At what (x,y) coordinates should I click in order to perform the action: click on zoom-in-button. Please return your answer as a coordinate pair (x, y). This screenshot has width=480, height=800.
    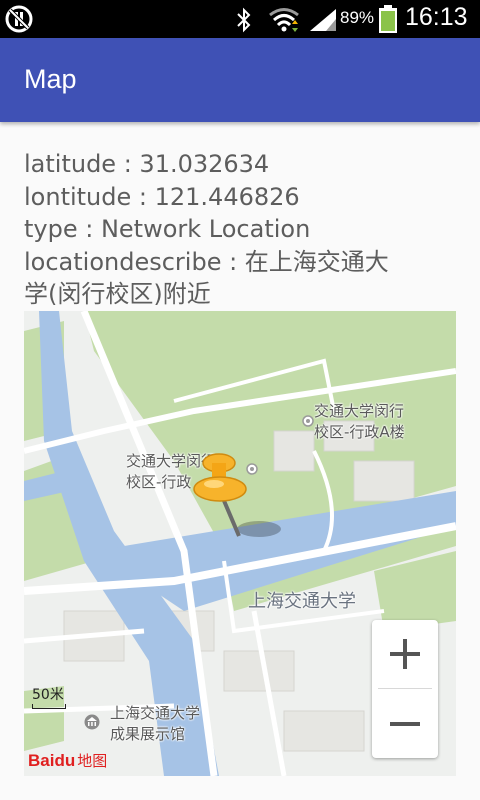
    Looking at the image, I should click on (405, 654).